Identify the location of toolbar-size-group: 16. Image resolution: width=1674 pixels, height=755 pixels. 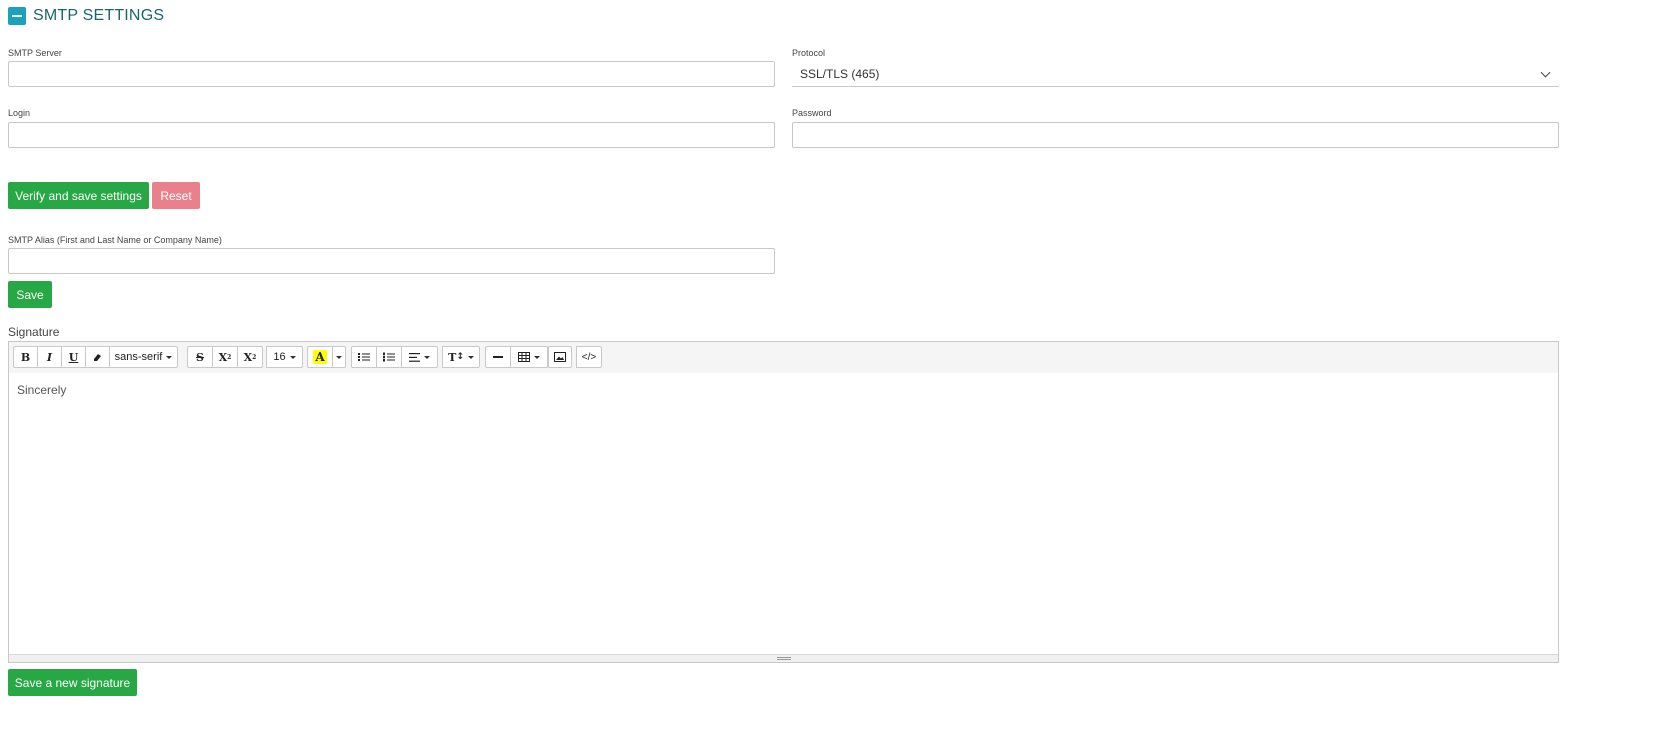
(284, 357).